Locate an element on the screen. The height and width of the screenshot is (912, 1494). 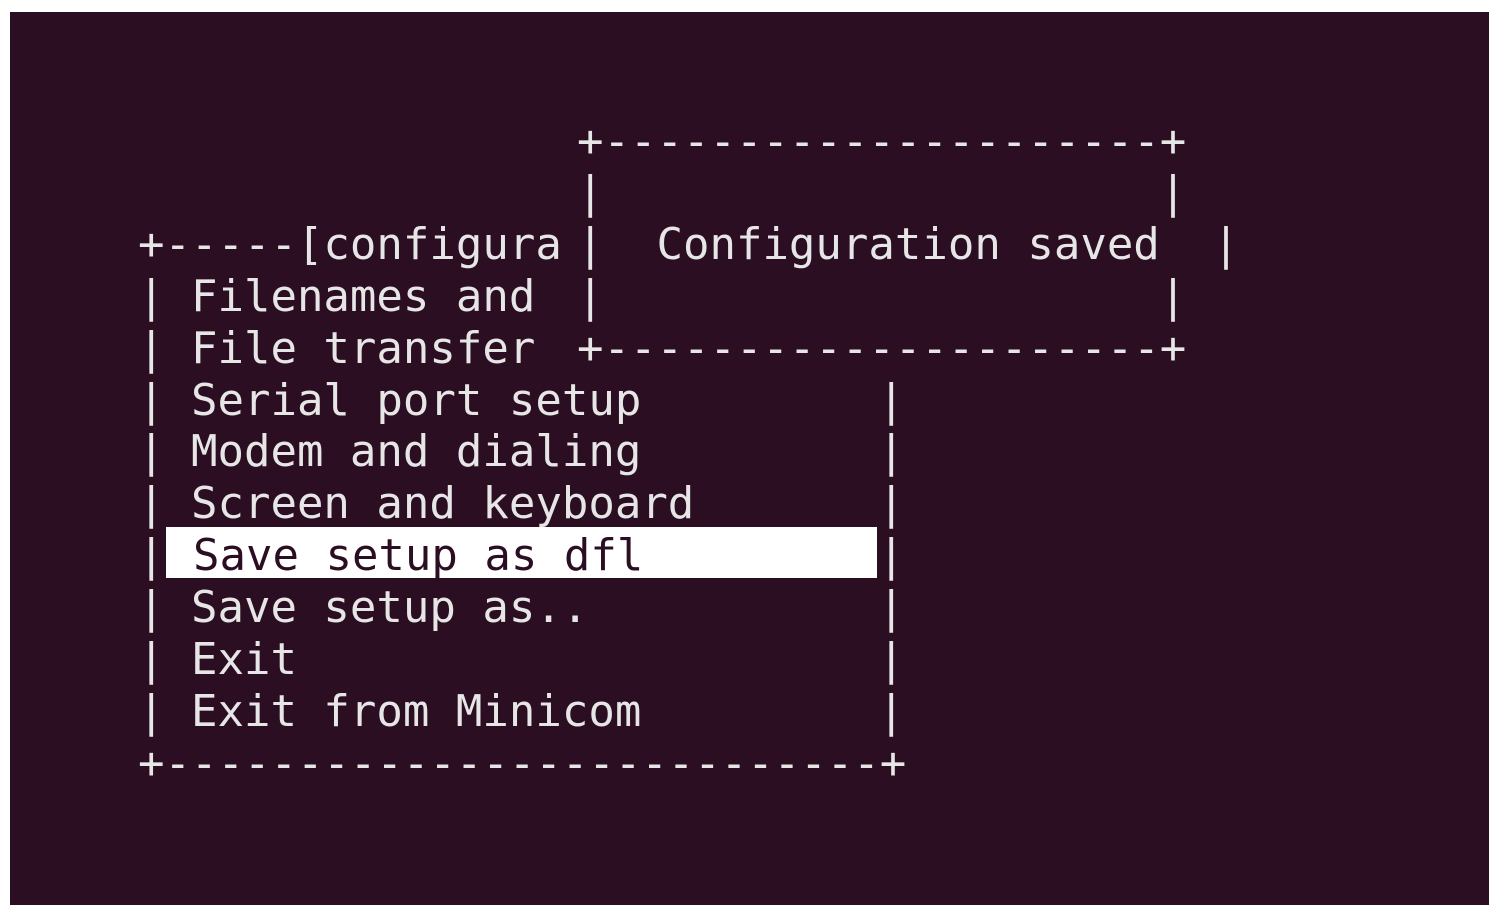
menu-title-fragment: +-----[configura is located at coordinates (350, 244).